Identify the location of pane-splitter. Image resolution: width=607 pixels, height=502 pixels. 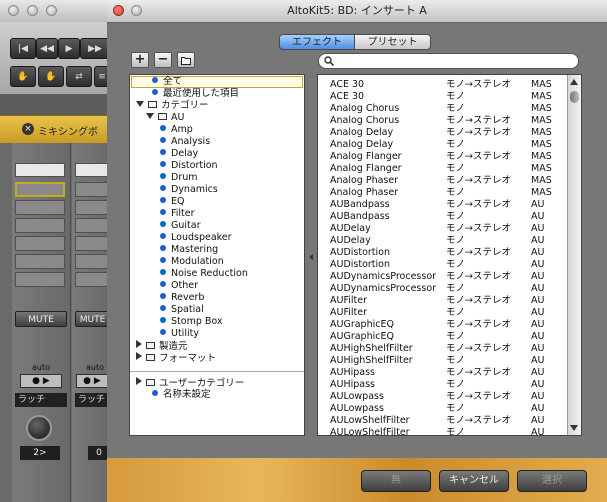
(311, 255).